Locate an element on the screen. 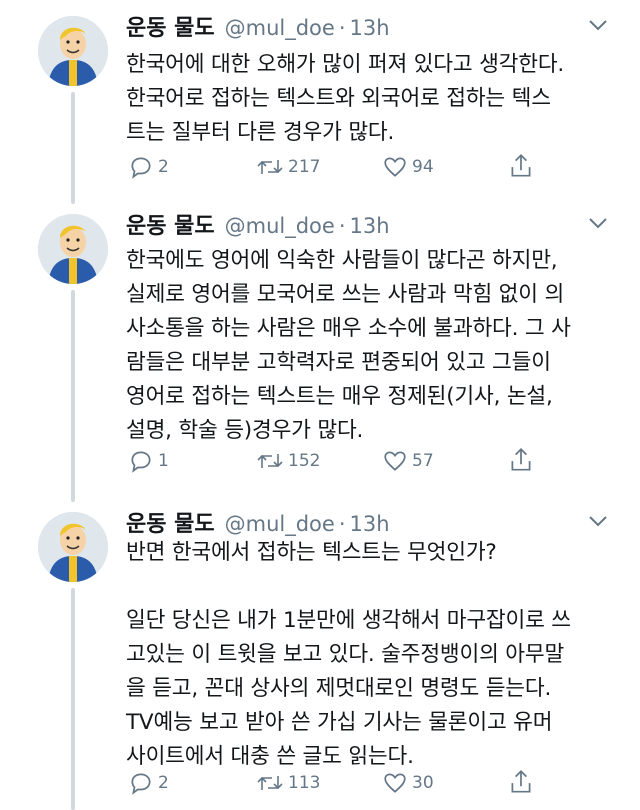 This screenshot has height=810, width=640. reply-count: 1 is located at coordinates (163, 461).